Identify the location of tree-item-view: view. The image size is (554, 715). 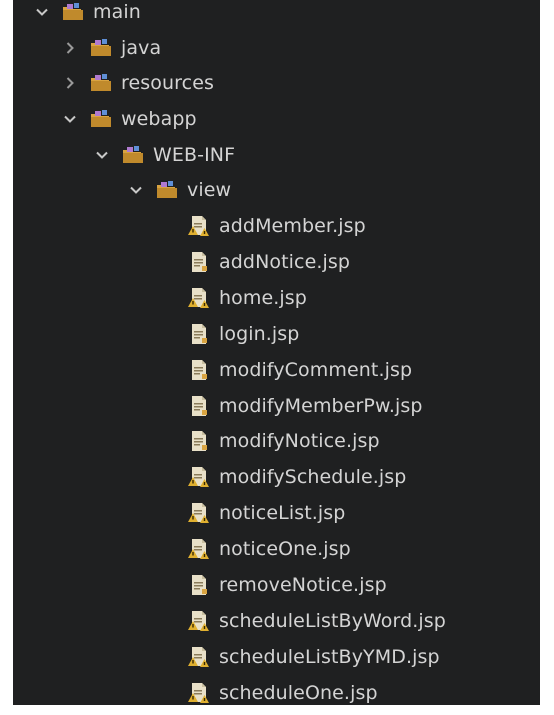
(179, 190).